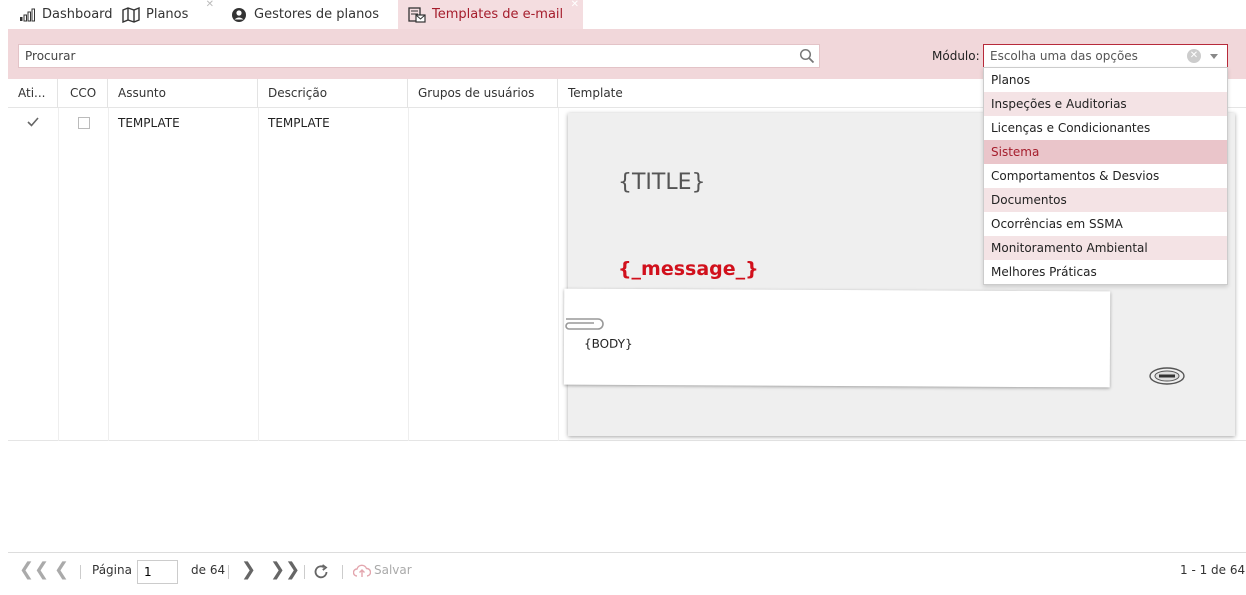 The image size is (1246, 595). What do you see at coordinates (404, 56) in the screenshot?
I see `search-input` at bounding box center [404, 56].